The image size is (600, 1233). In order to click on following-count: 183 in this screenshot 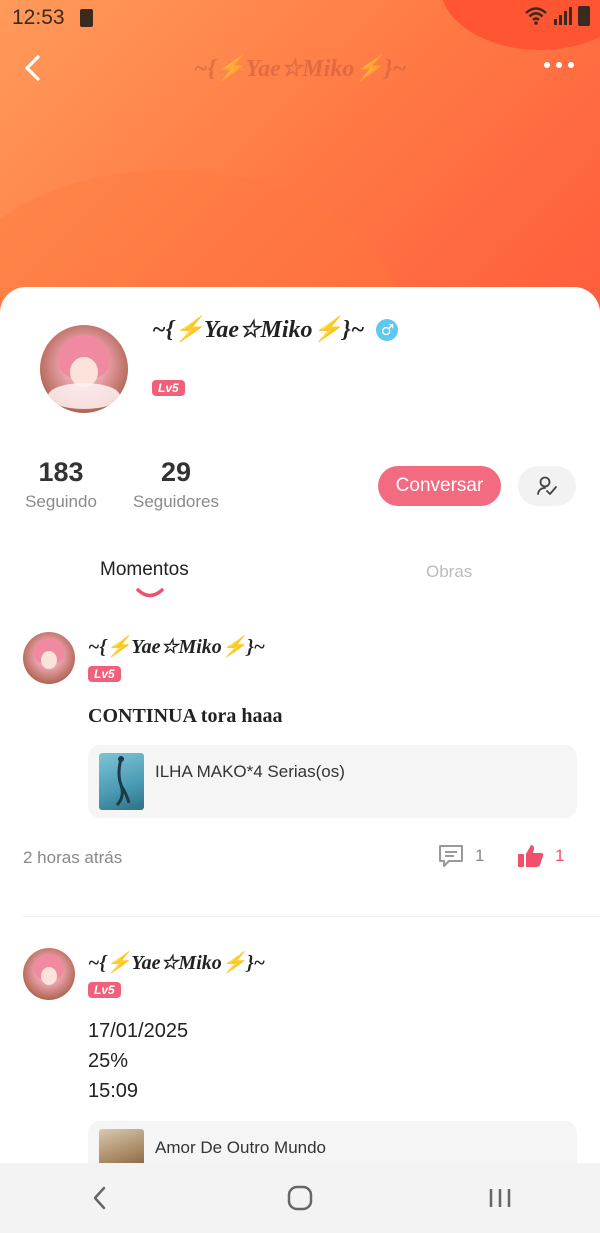, I will do `click(61, 472)`.